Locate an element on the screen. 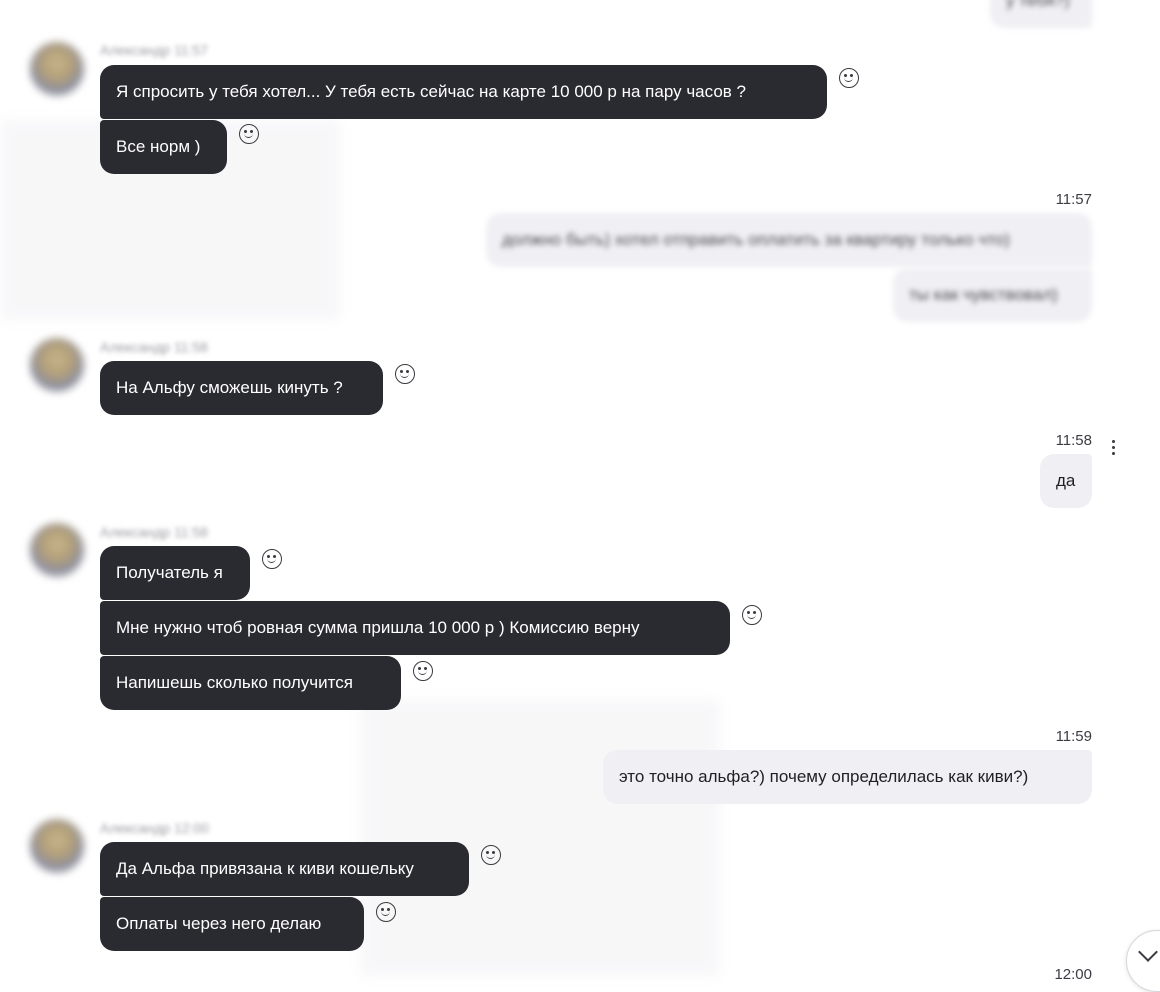 The height and width of the screenshot is (992, 1160). message-text: Напишешь сколько получится is located at coordinates (234, 682).